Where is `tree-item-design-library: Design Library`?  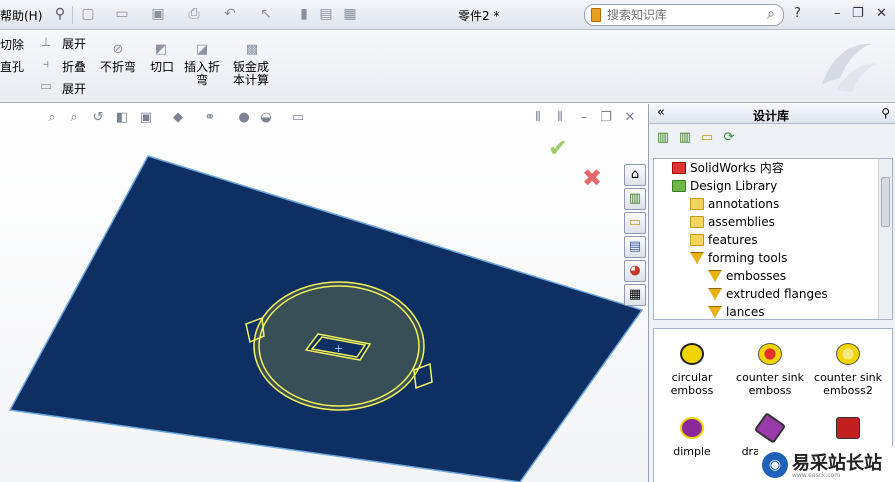 tree-item-design-library: Design Library is located at coordinates (724, 186).